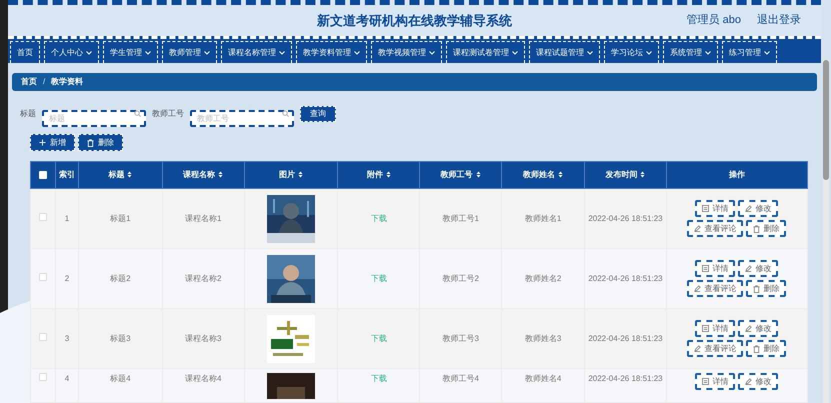 The image size is (831, 403). I want to click on select-all-checkbox, so click(42, 174).